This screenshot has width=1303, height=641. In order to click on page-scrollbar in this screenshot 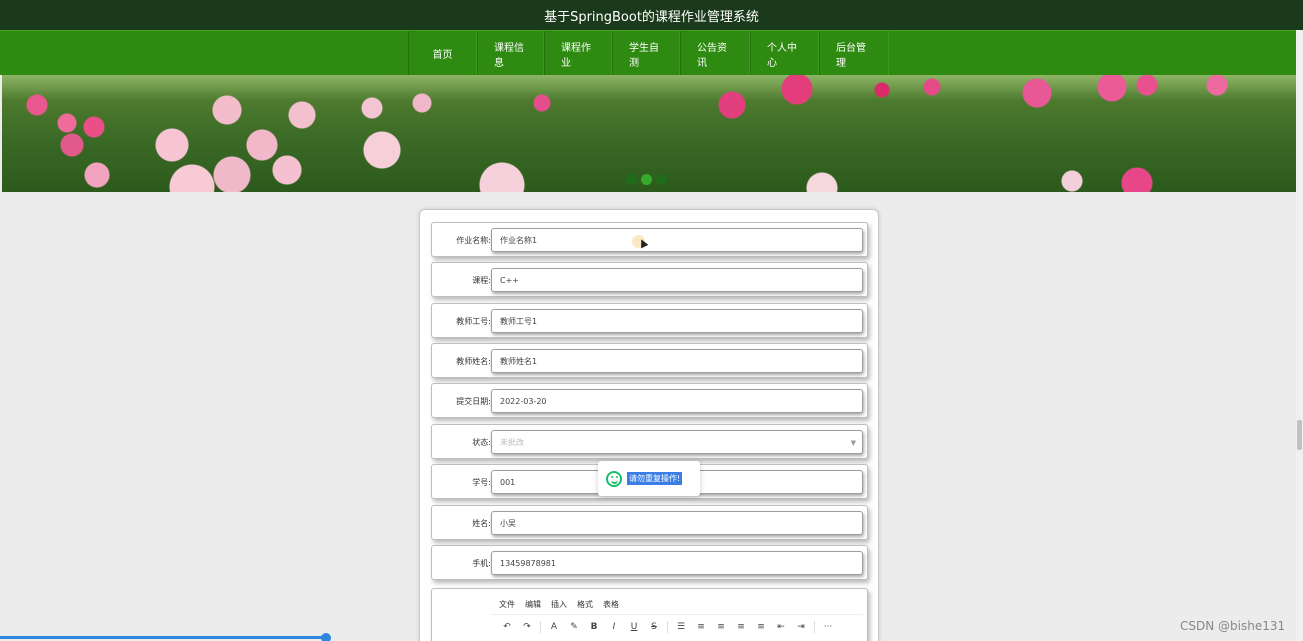, I will do `click(1299, 335)`.